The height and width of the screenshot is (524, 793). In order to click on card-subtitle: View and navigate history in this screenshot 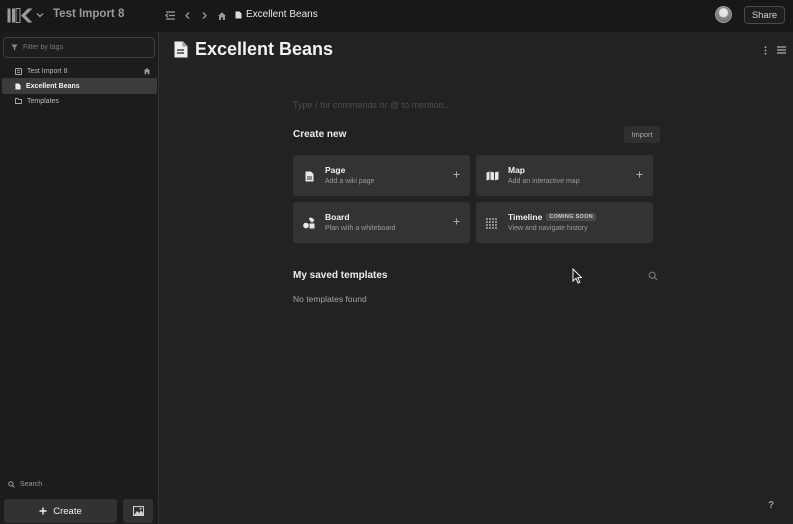, I will do `click(548, 228)`.